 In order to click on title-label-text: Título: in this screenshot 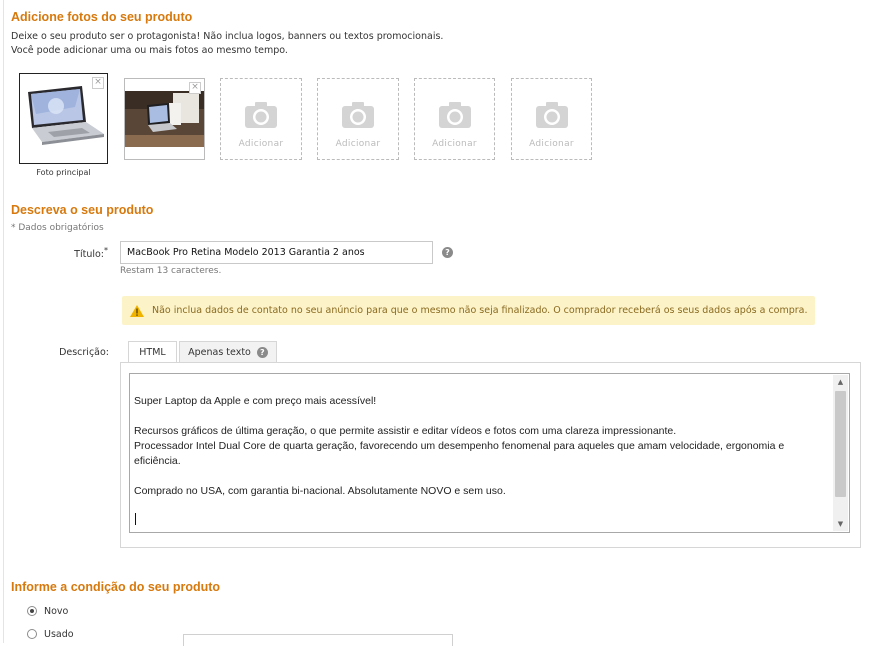, I will do `click(89, 255)`.